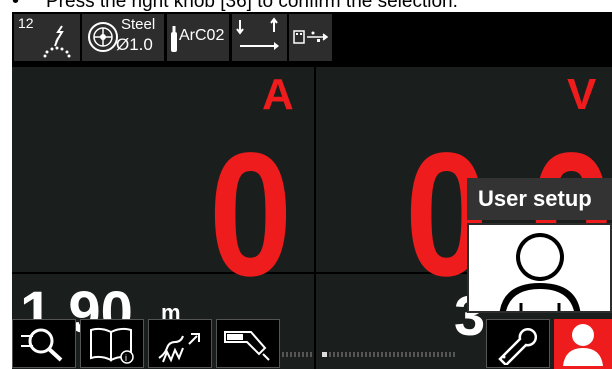 The width and height of the screenshot is (612, 369). I want to click on weld-parameters-button, so click(180, 343).